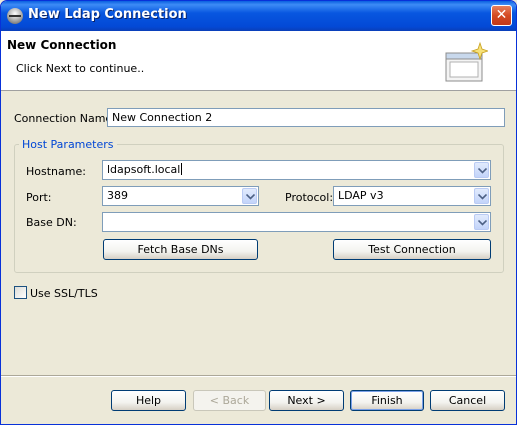 The height and width of the screenshot is (425, 517). What do you see at coordinates (144, 169) in the screenshot?
I see `hostname-value: ldapsoft.local` at bounding box center [144, 169].